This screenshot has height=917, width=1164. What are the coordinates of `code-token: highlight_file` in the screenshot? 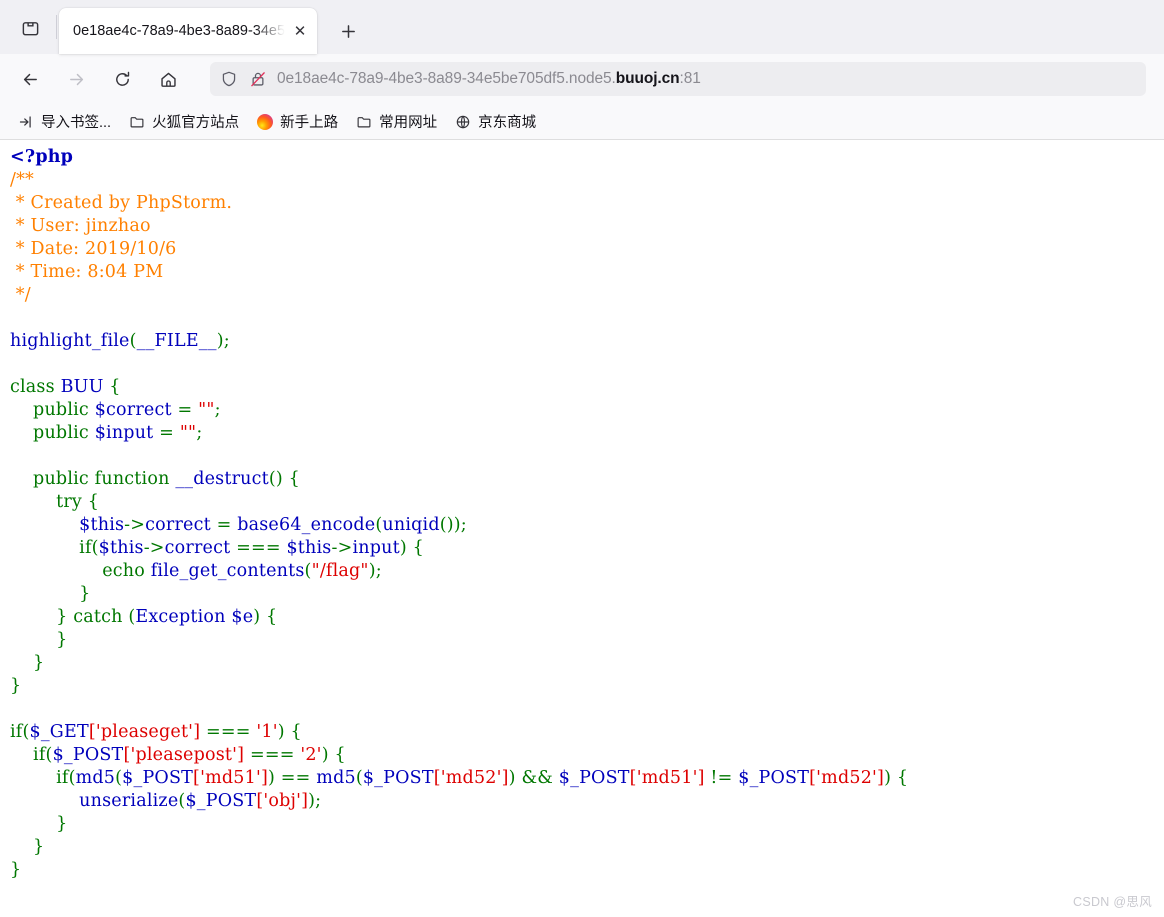 It's located at (70, 341).